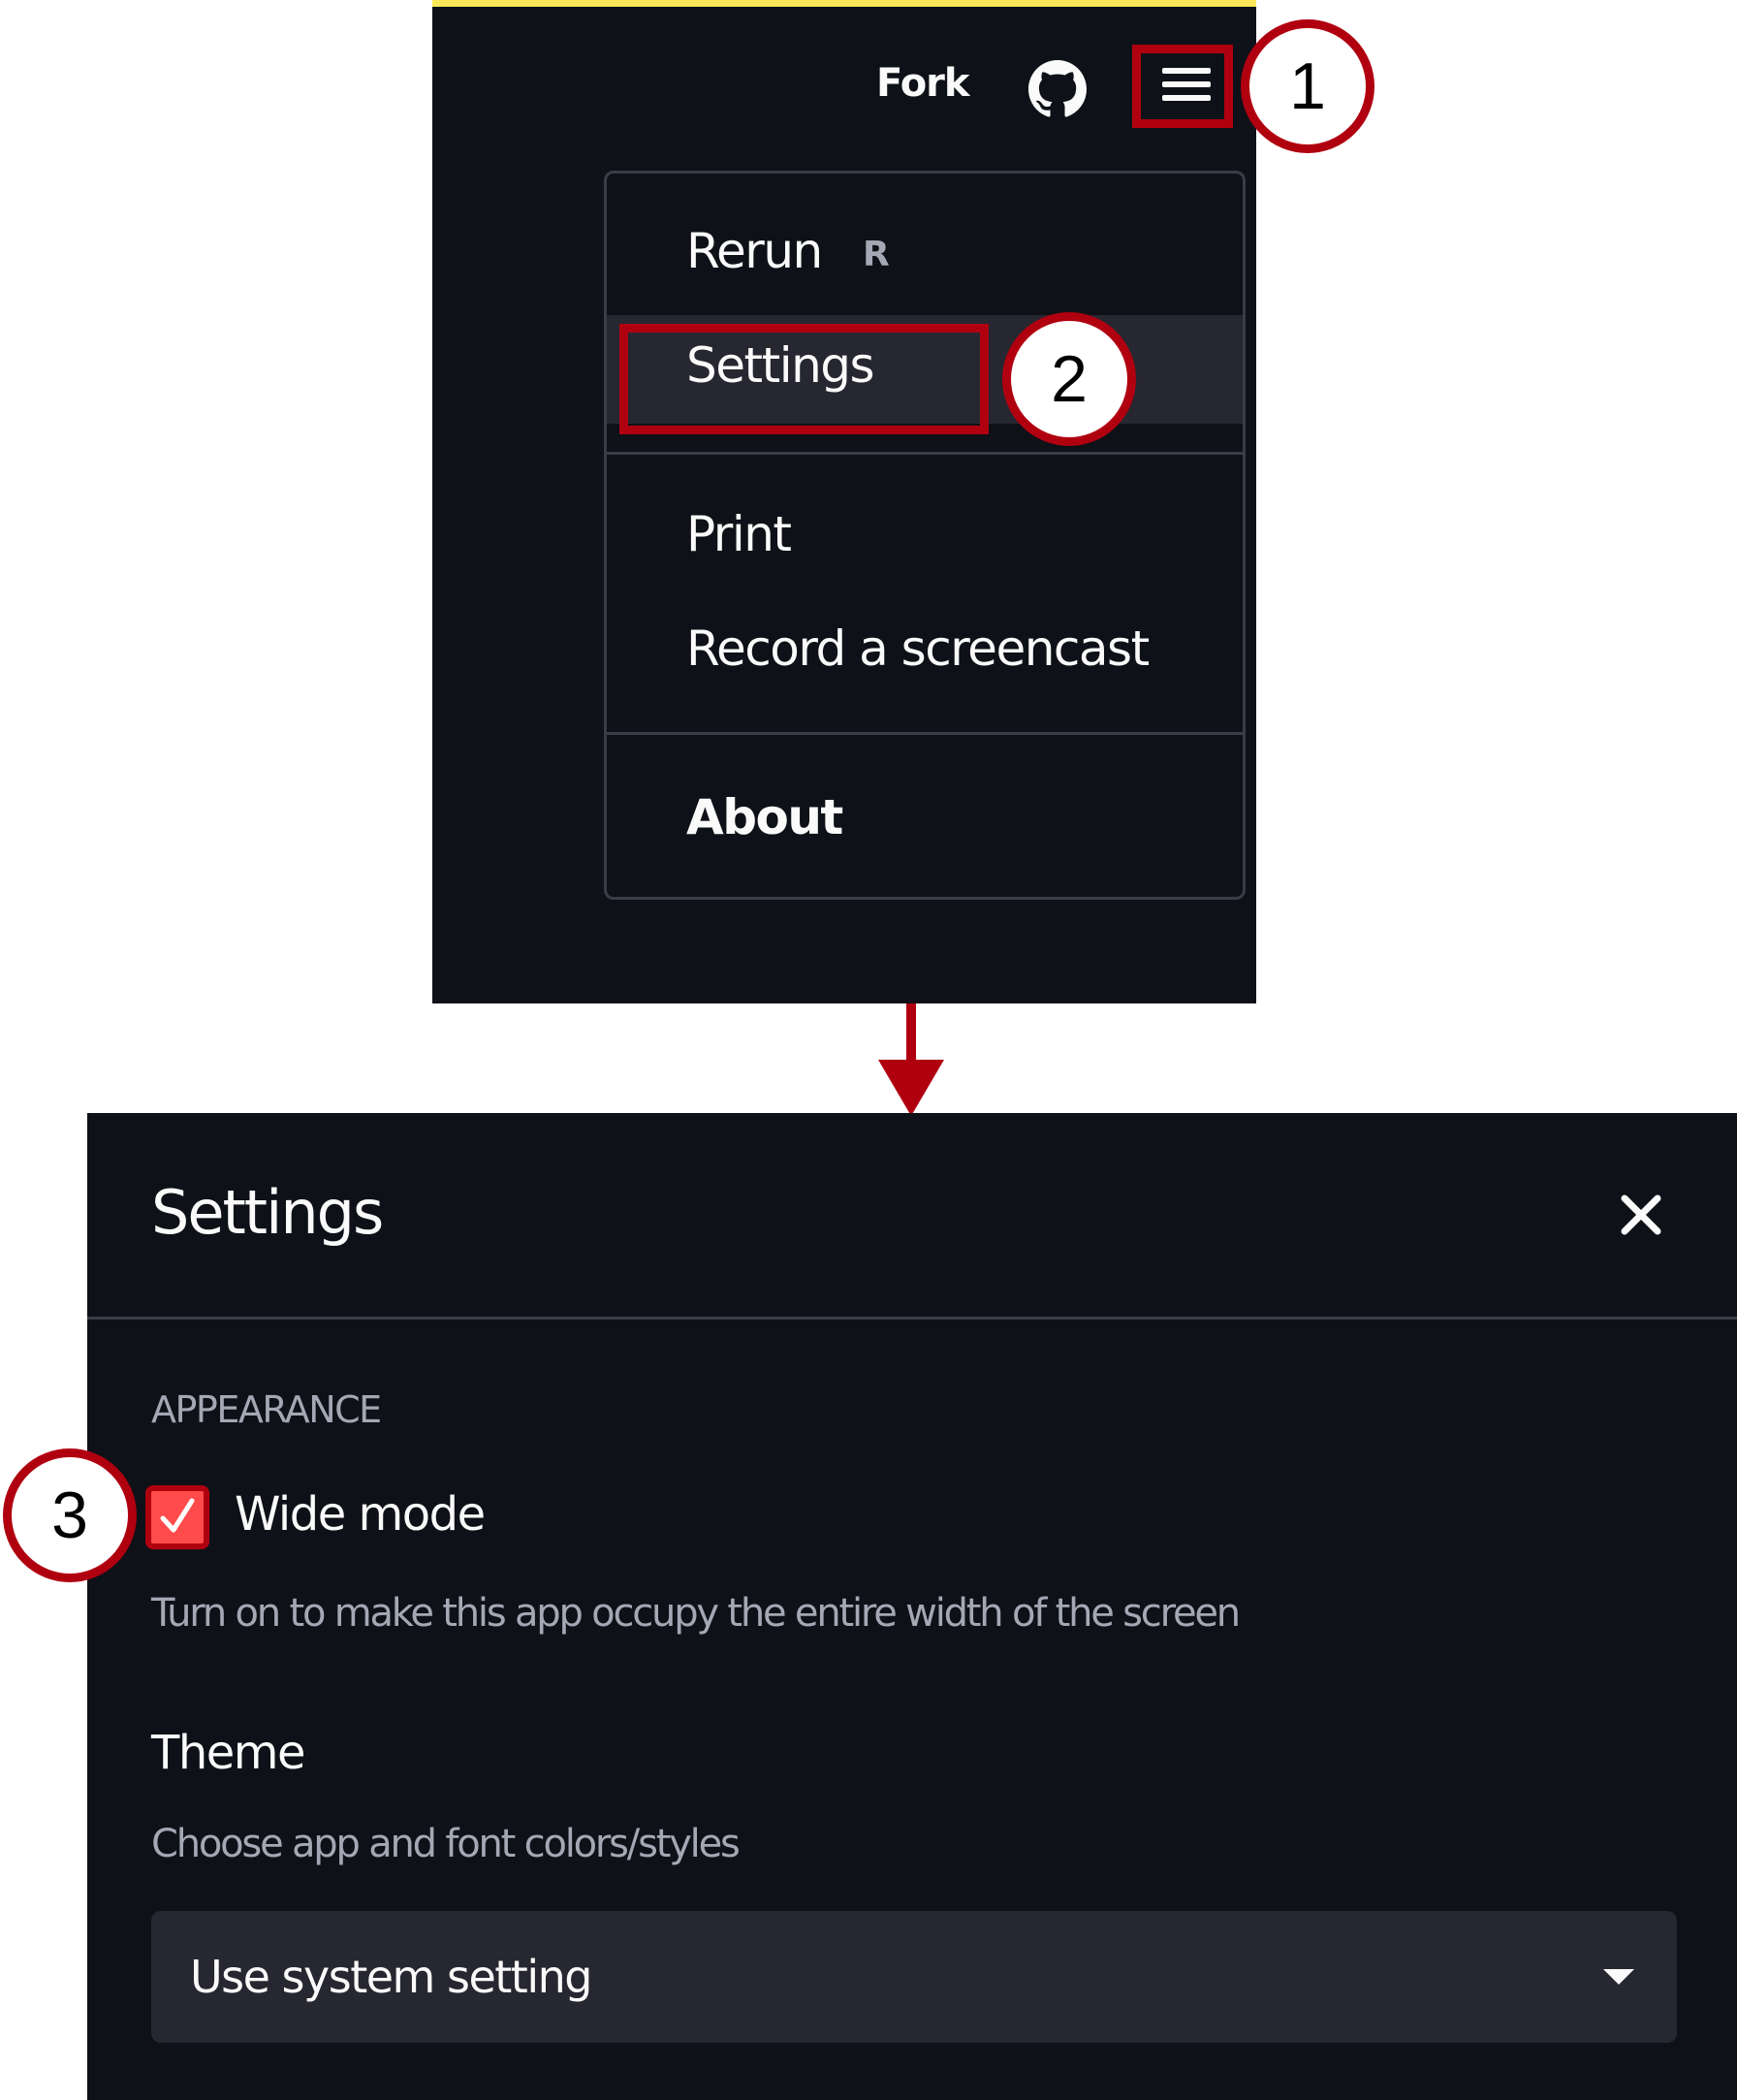  What do you see at coordinates (923, 83) in the screenshot?
I see `fork-link: Fork` at bounding box center [923, 83].